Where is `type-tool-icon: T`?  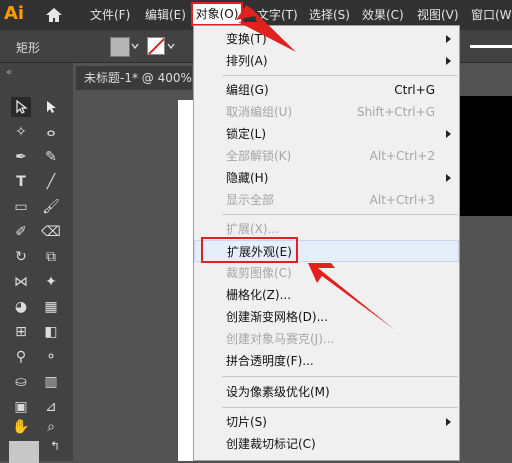
type-tool-icon: T is located at coordinates (21, 182).